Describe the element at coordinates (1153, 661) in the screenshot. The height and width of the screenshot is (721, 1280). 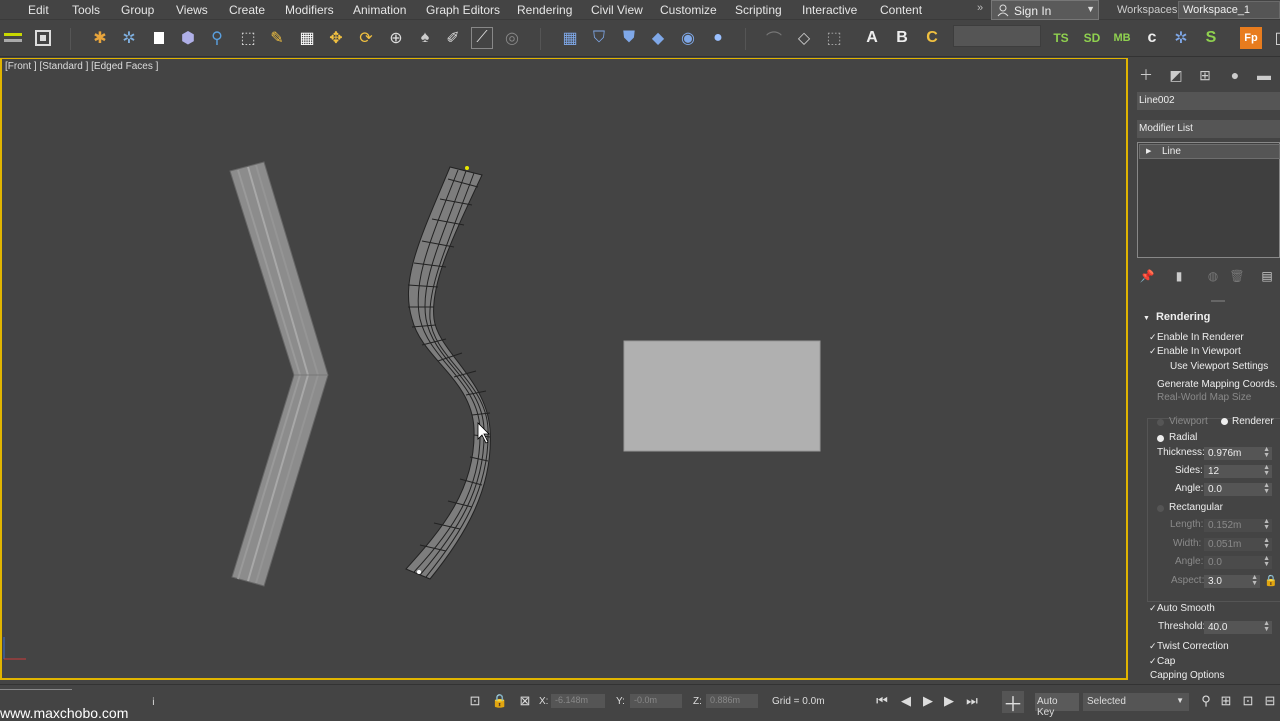
I see `cap-checkbox: ✓` at that location.